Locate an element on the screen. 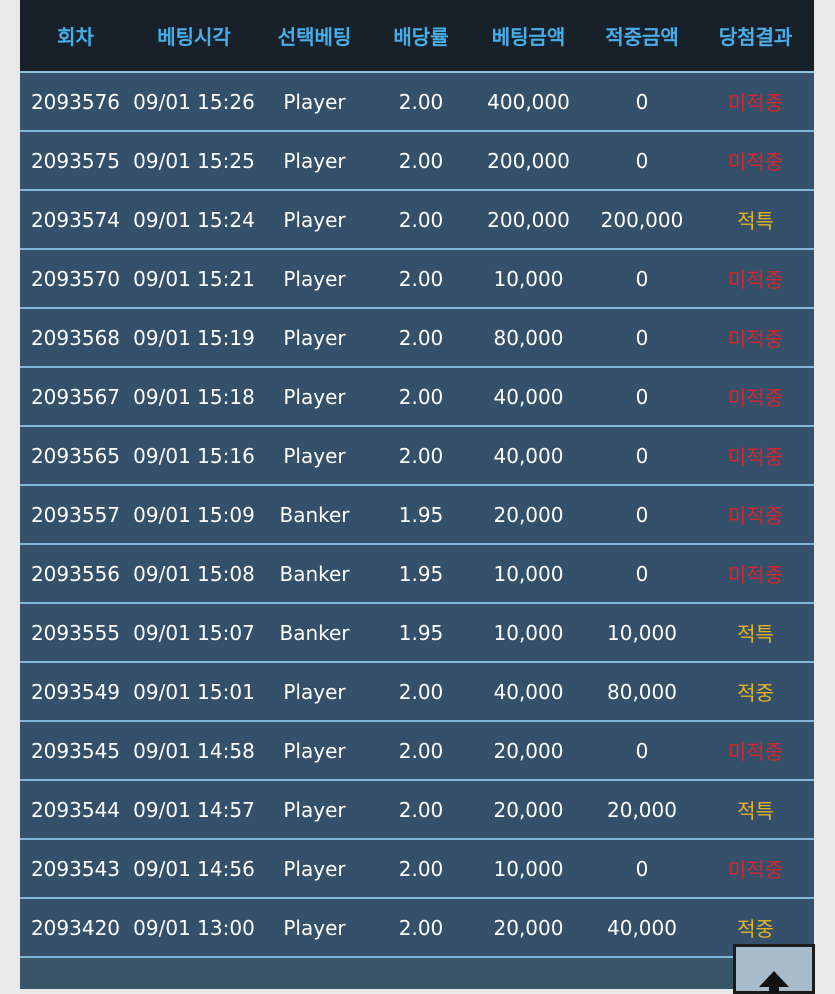  arrow-up-icon is located at coordinates (774, 982).